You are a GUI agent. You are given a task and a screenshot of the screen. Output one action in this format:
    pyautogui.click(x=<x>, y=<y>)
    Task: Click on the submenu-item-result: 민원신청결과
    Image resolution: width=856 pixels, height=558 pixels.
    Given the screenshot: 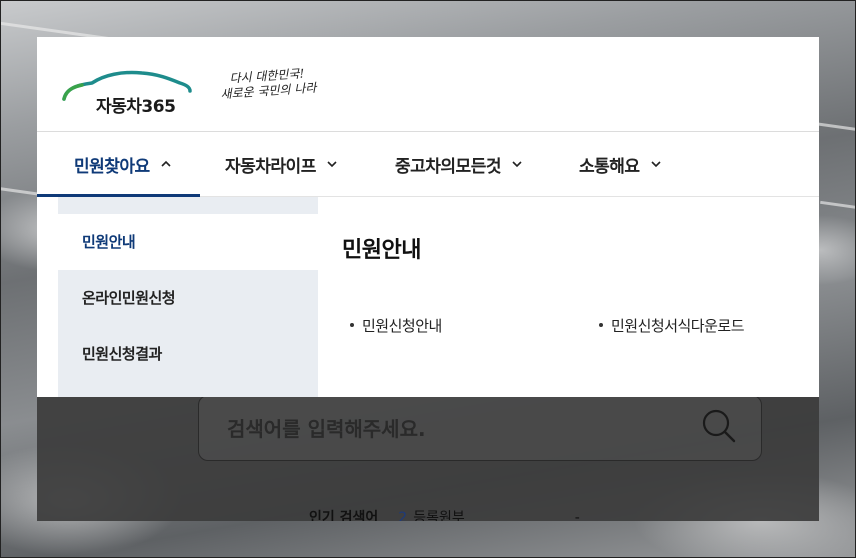 What is the action you would take?
    pyautogui.click(x=122, y=353)
    